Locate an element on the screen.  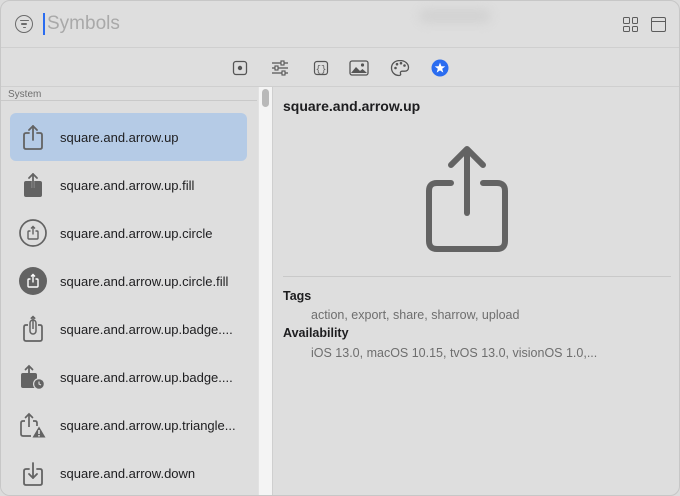
tags-value: action, export, share, sharrow, upload is located at coordinates (415, 315).